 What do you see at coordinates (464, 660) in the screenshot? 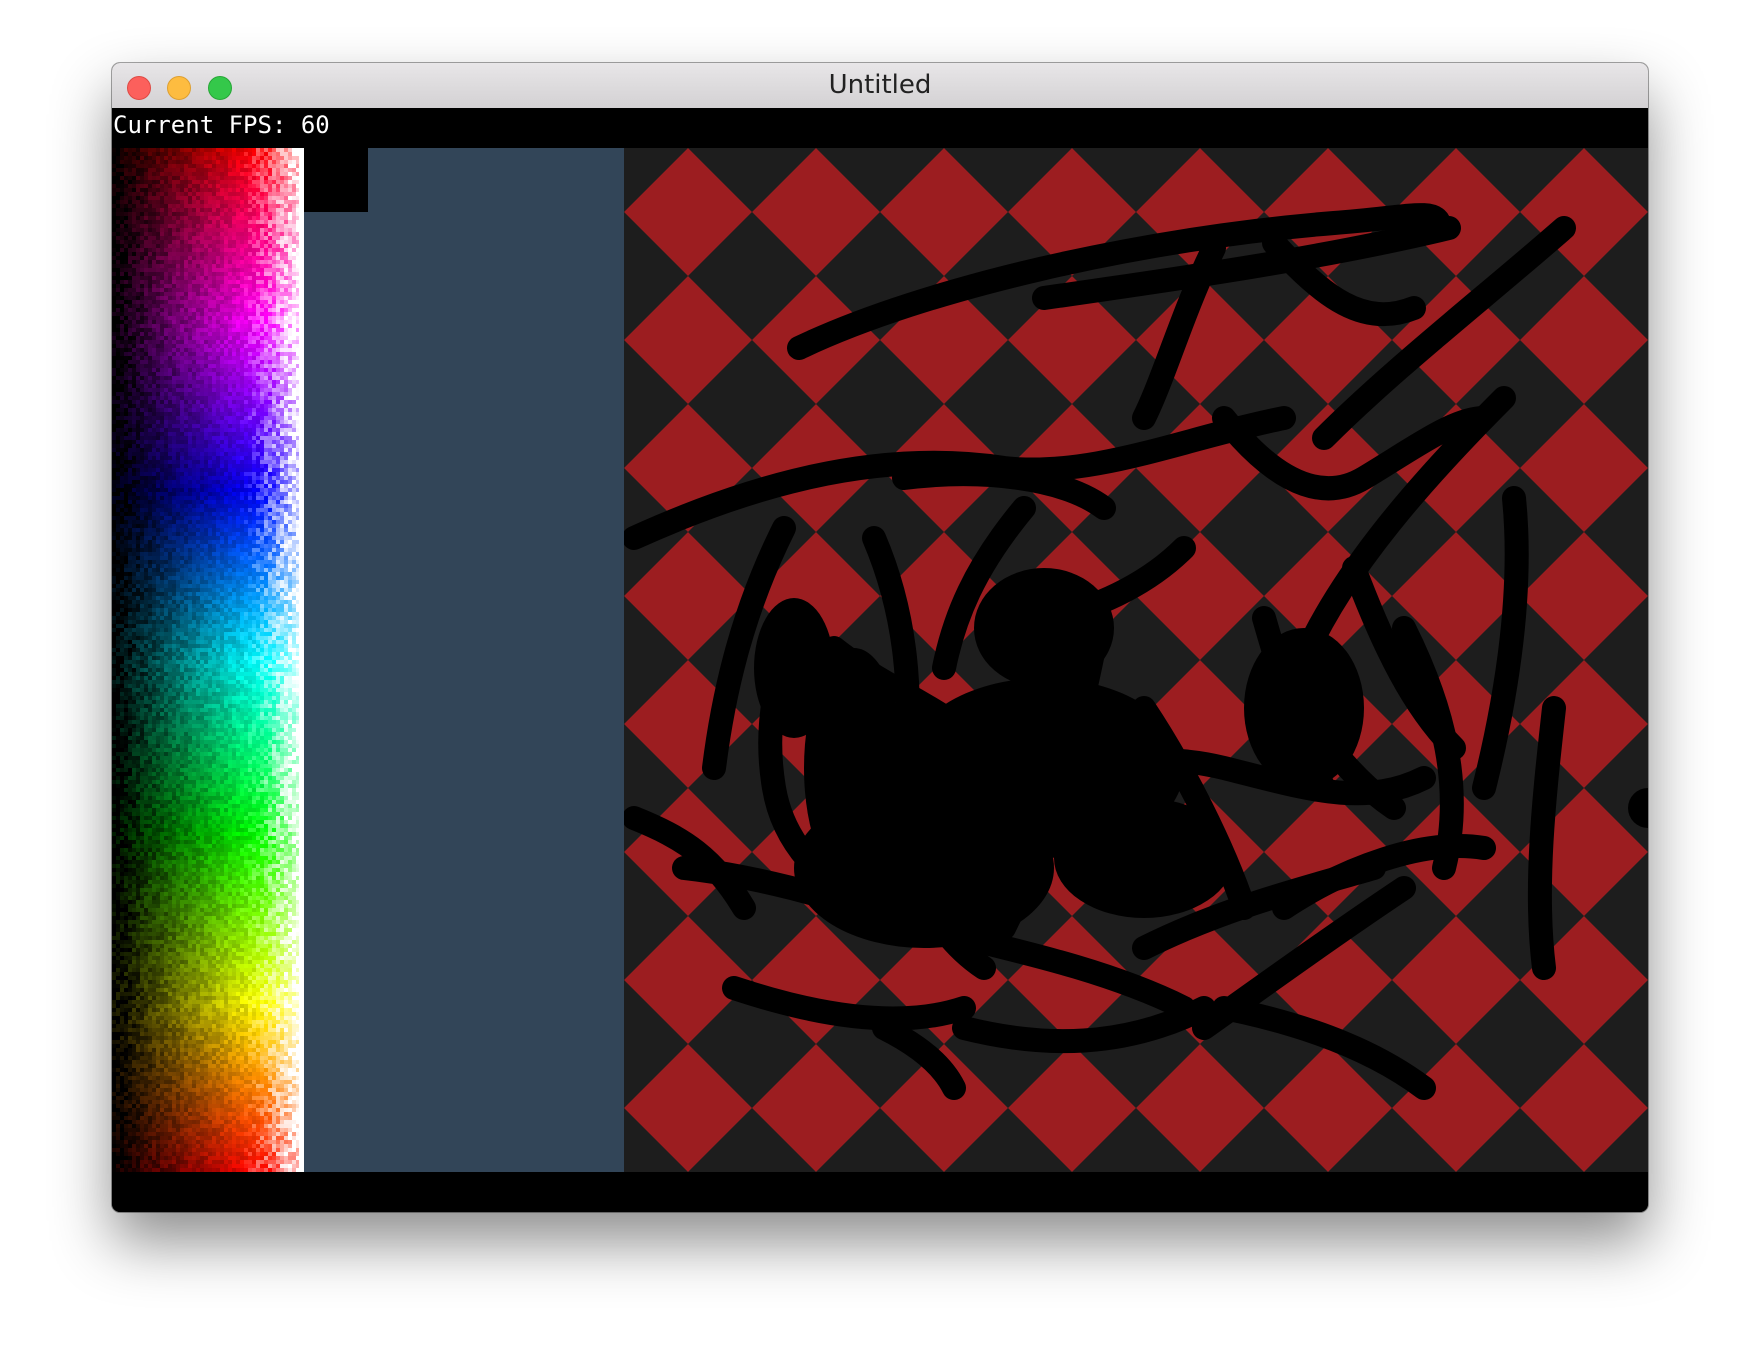
I see `tool-panel` at bounding box center [464, 660].